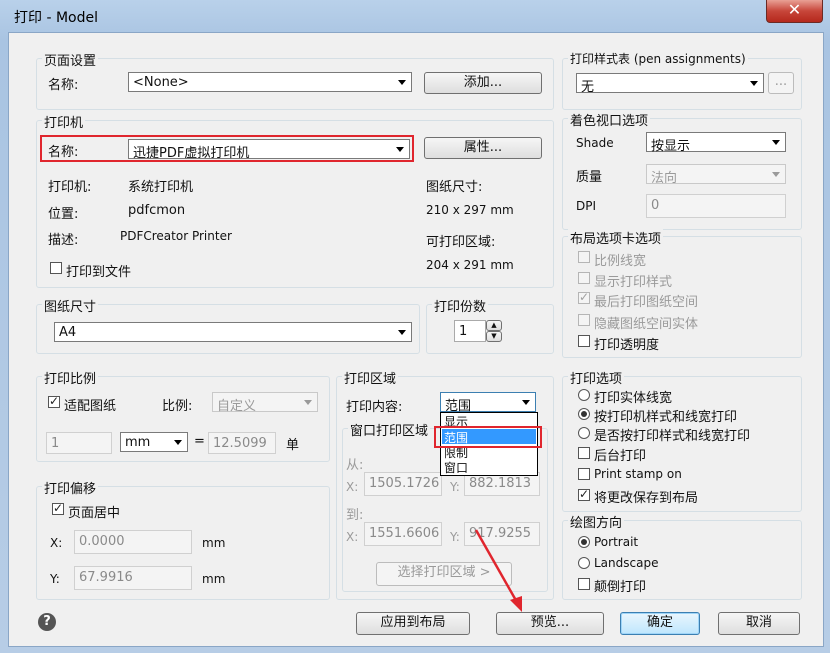  I want to click on to-x-input: 1551.6606, so click(403, 534).